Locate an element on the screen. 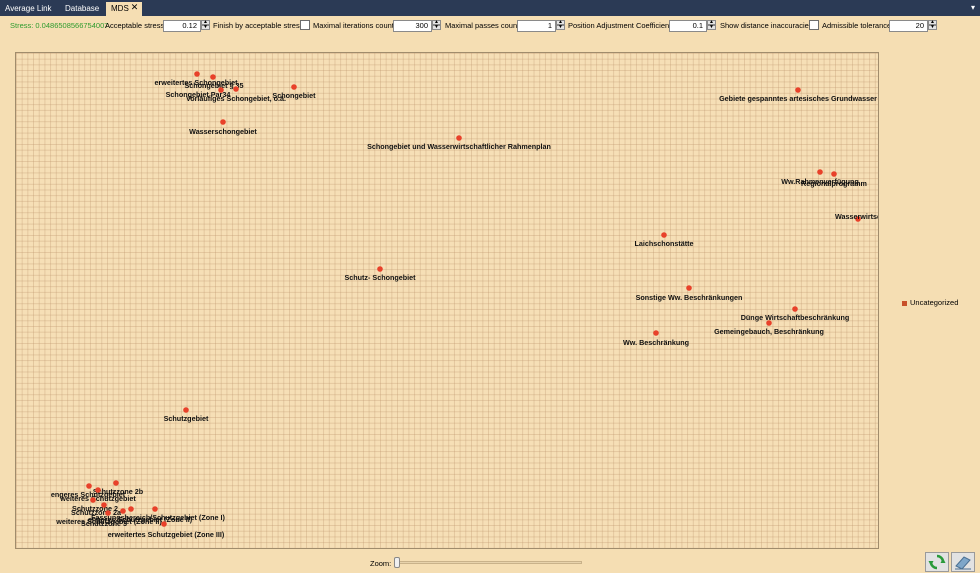 This screenshot has height=573, width=980. eraser-icon is located at coordinates (963, 563).